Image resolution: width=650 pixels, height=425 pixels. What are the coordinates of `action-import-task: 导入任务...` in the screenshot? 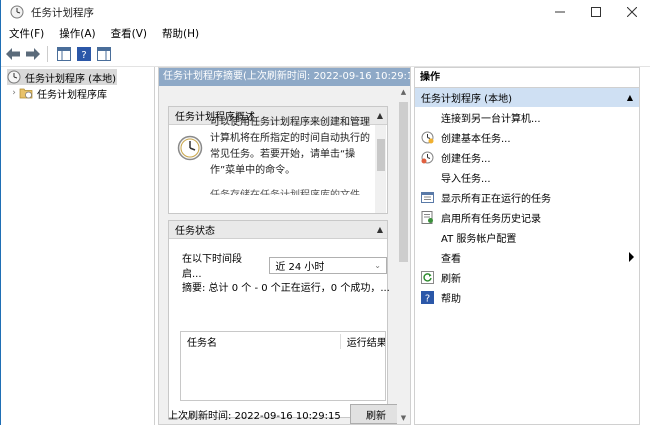 It's located at (527, 177).